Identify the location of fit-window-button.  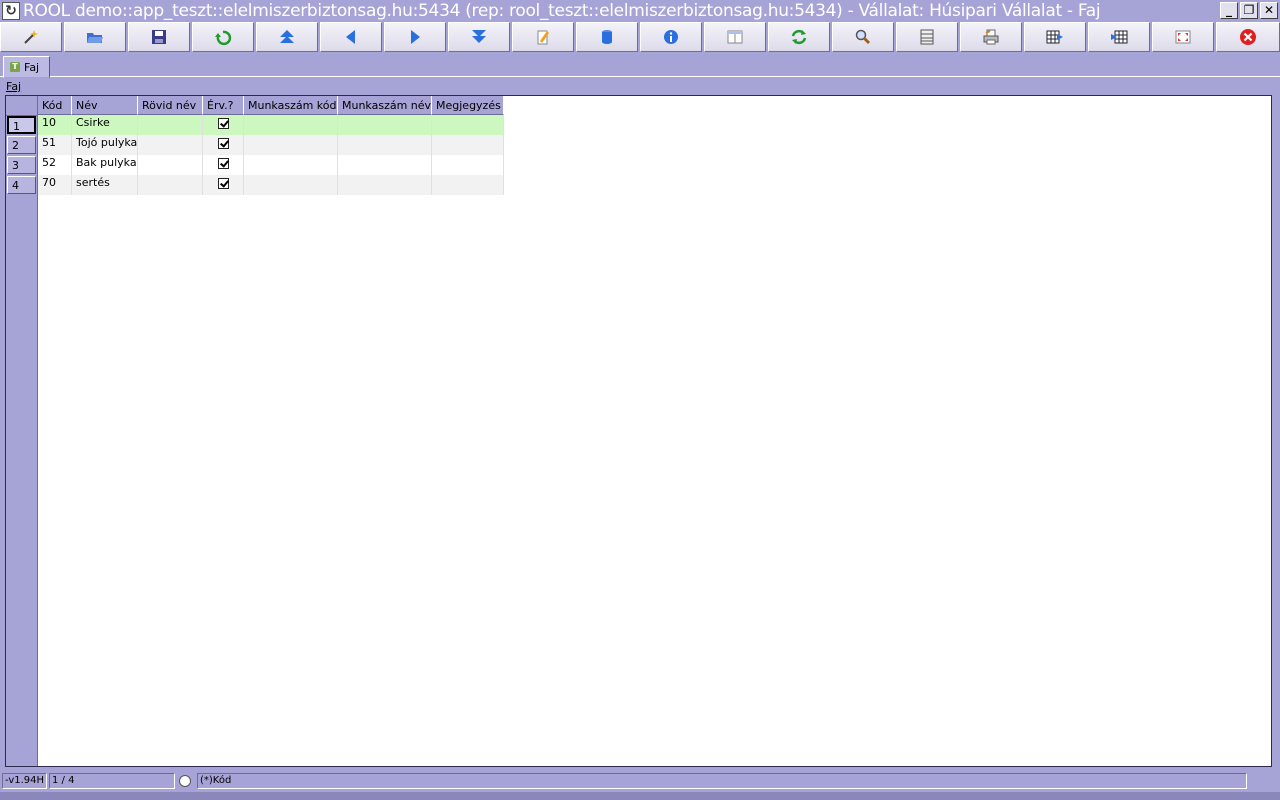
(1183, 37).